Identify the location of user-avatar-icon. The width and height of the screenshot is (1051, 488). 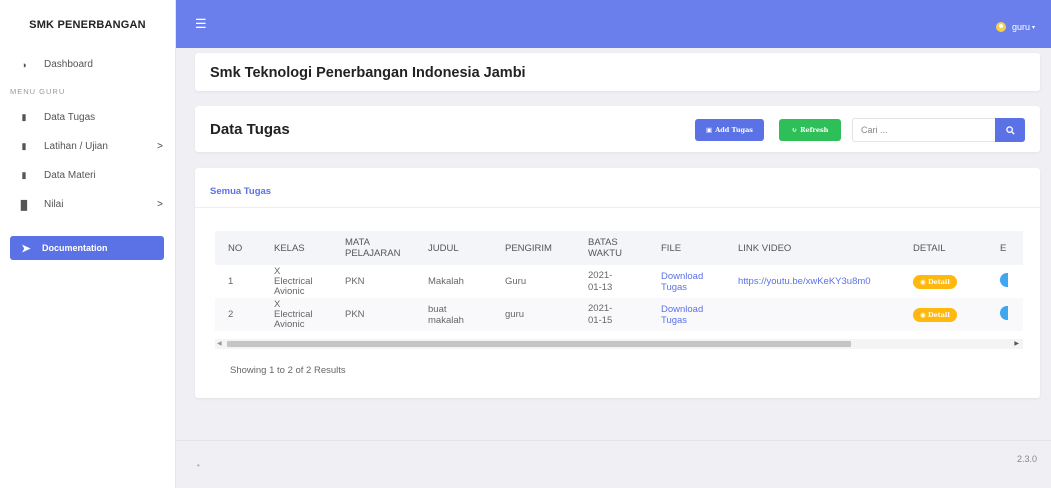
(1000, 27).